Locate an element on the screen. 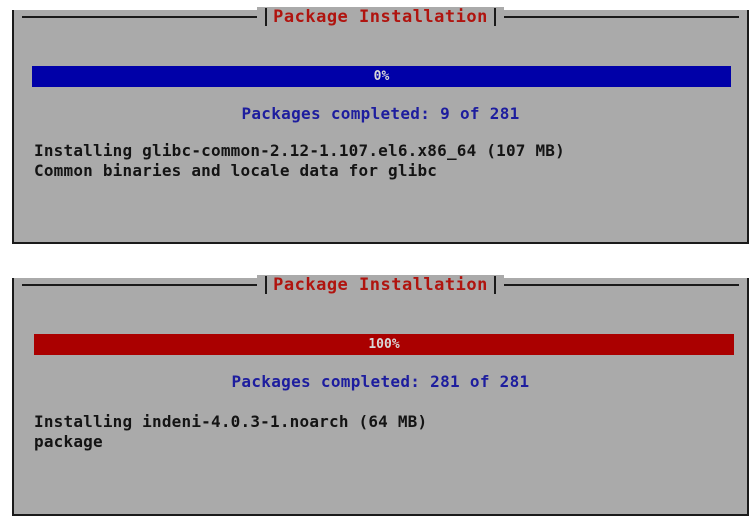  packages-completed-text: Packages completed: 281 of 281 is located at coordinates (380, 381).